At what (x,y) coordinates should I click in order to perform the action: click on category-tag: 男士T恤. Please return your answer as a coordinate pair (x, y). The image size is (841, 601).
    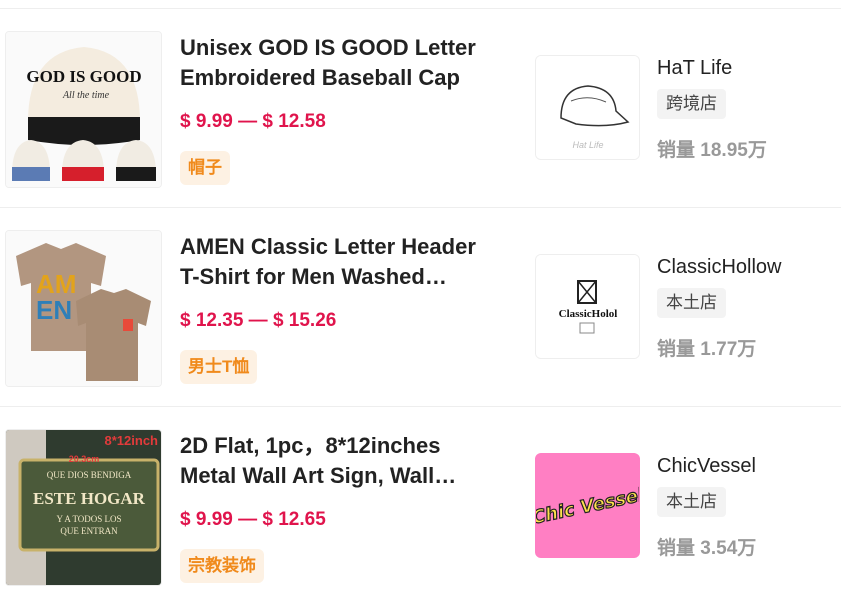
    Looking at the image, I should click on (219, 367).